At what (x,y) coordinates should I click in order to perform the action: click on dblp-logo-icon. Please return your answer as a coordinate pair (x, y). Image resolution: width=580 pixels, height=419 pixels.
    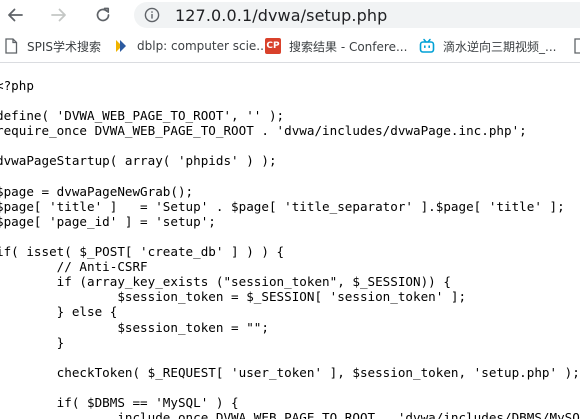
    Looking at the image, I should click on (121, 46).